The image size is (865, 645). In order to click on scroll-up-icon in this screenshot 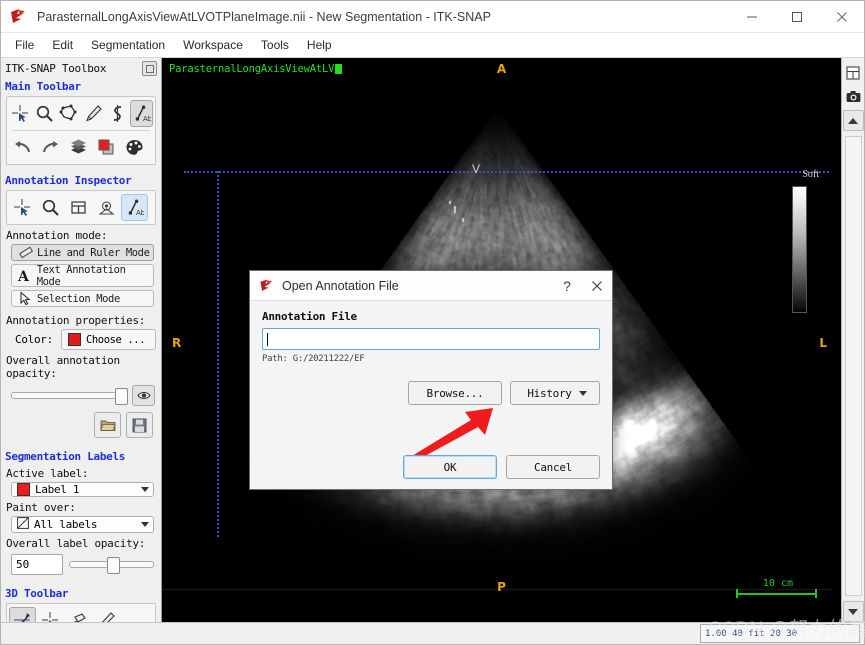, I will do `click(853, 120)`.